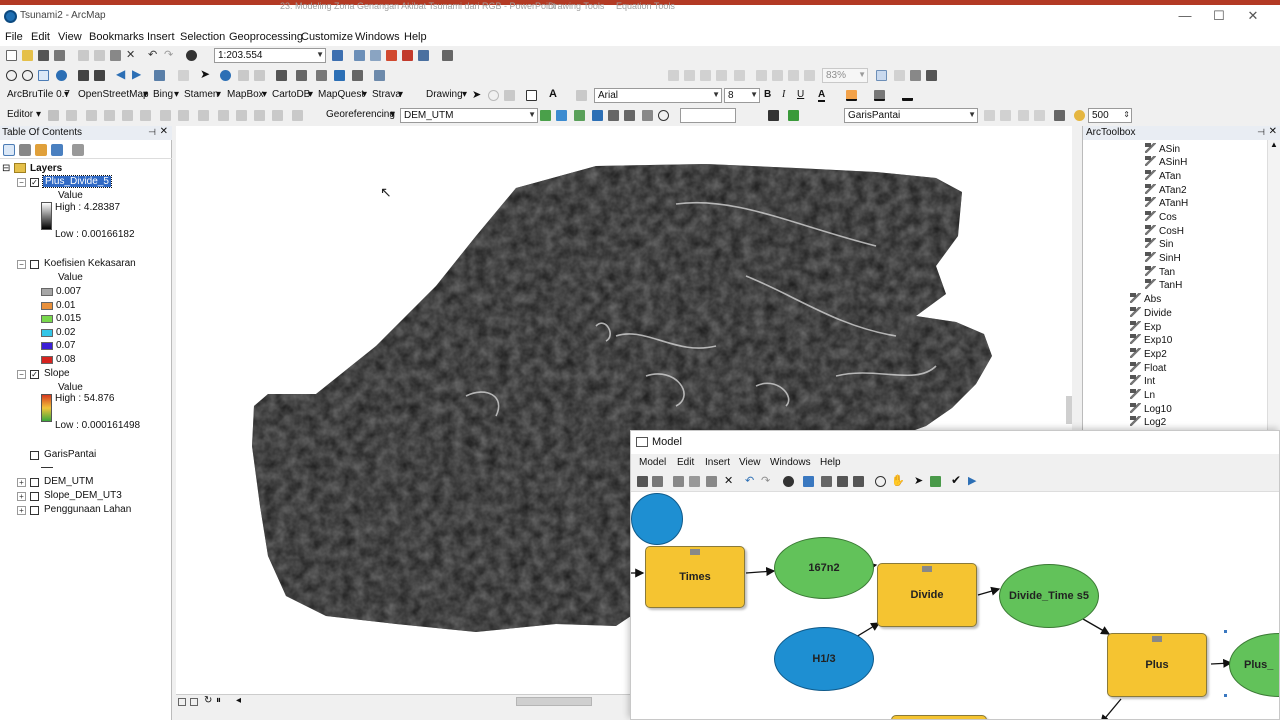  Describe the element at coordinates (137, 74) in the screenshot. I see `forward-icon: ▶` at that location.